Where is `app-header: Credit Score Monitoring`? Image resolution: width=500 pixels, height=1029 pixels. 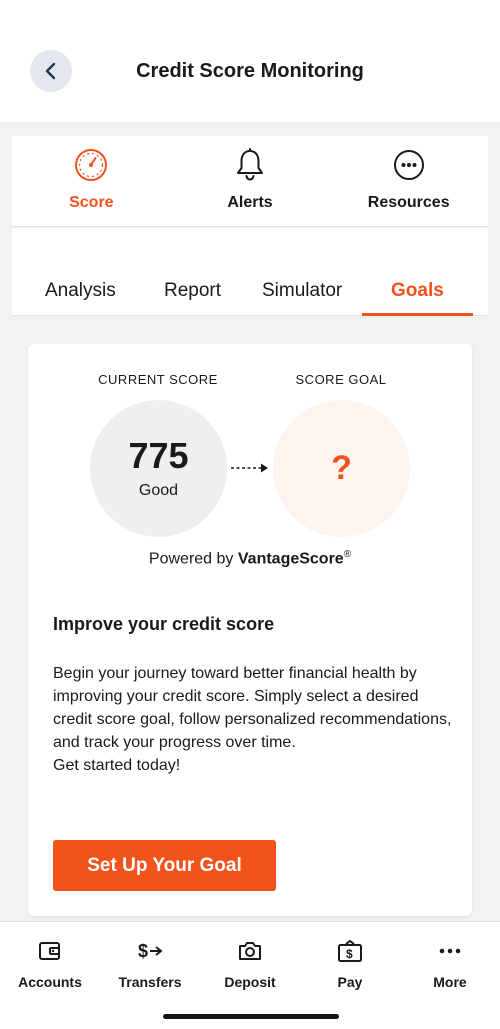
app-header: Credit Score Monitoring is located at coordinates (250, 61).